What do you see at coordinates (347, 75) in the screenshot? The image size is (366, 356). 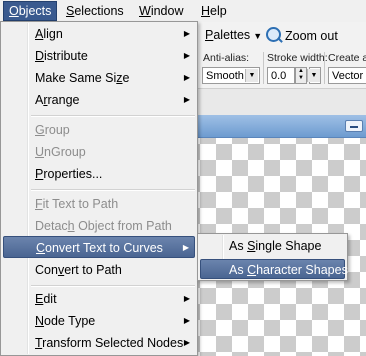 I see `create-as-select: Vector` at bounding box center [347, 75].